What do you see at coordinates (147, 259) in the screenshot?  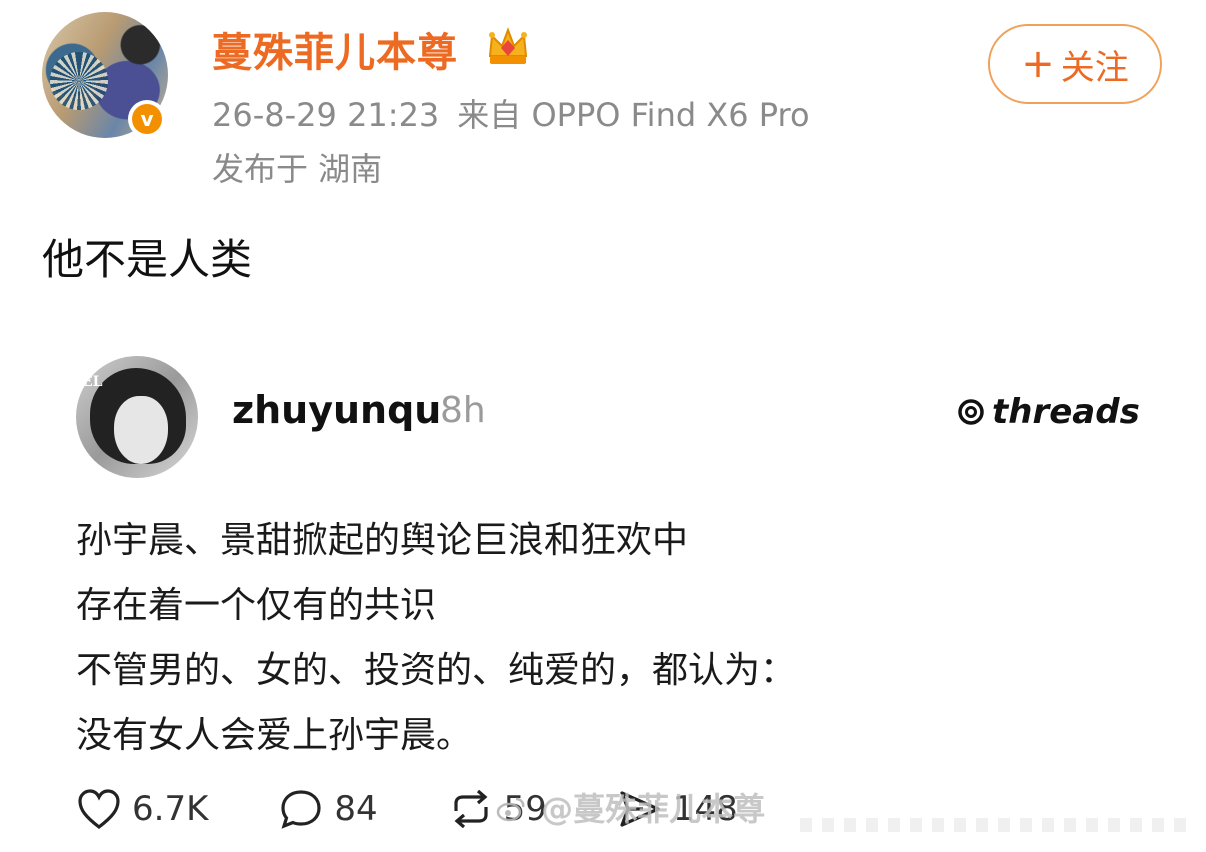 I see `post-text: 他不是人类` at bounding box center [147, 259].